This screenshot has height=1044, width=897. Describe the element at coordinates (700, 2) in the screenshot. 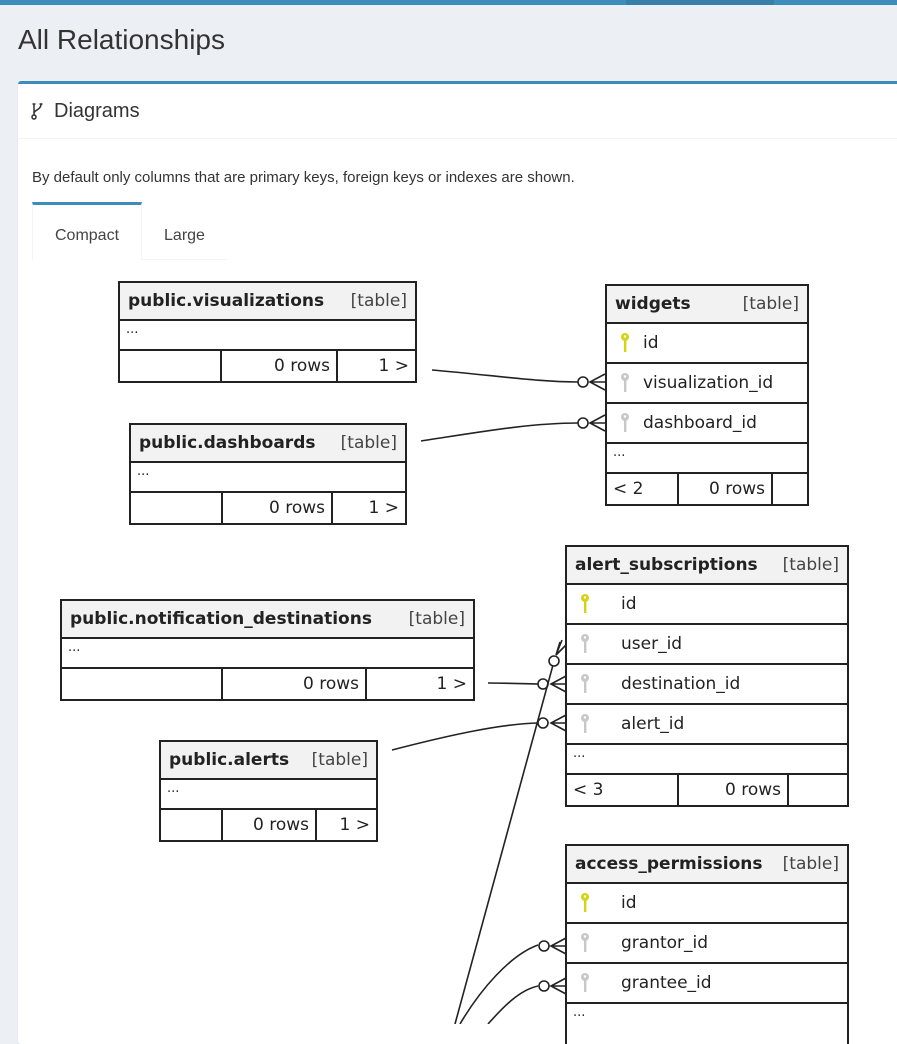

I see `navbar-active-segment` at that location.